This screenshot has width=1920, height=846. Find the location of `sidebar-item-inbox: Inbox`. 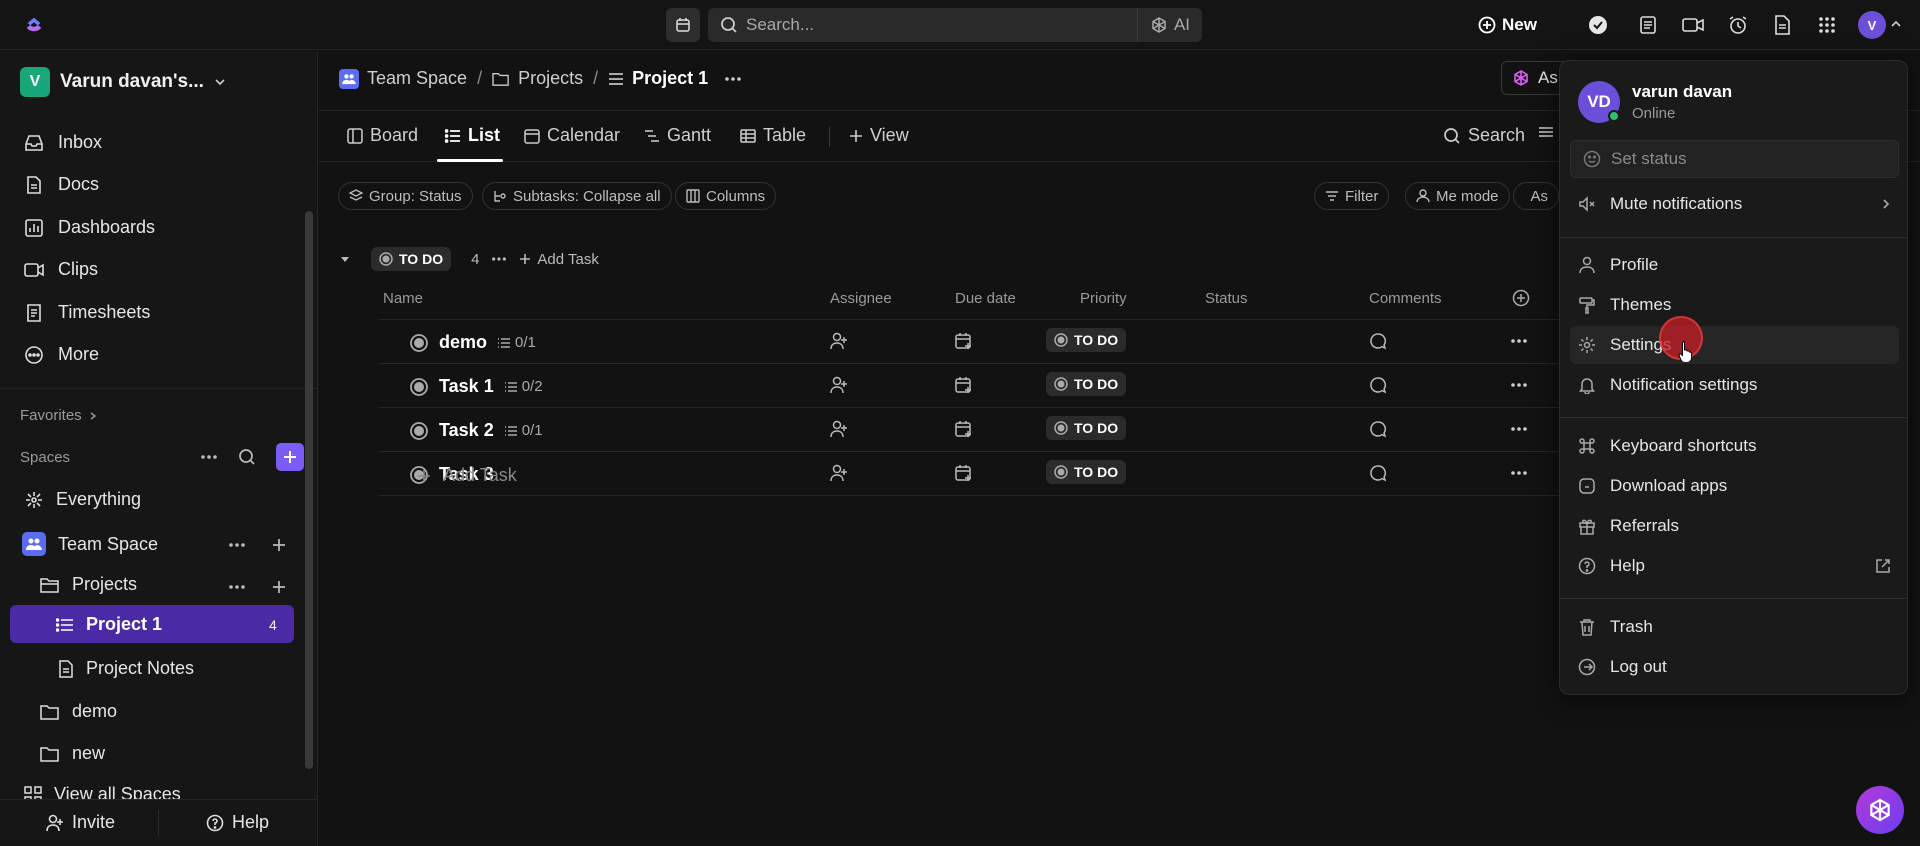

sidebar-item-inbox: Inbox is located at coordinates (63, 142).